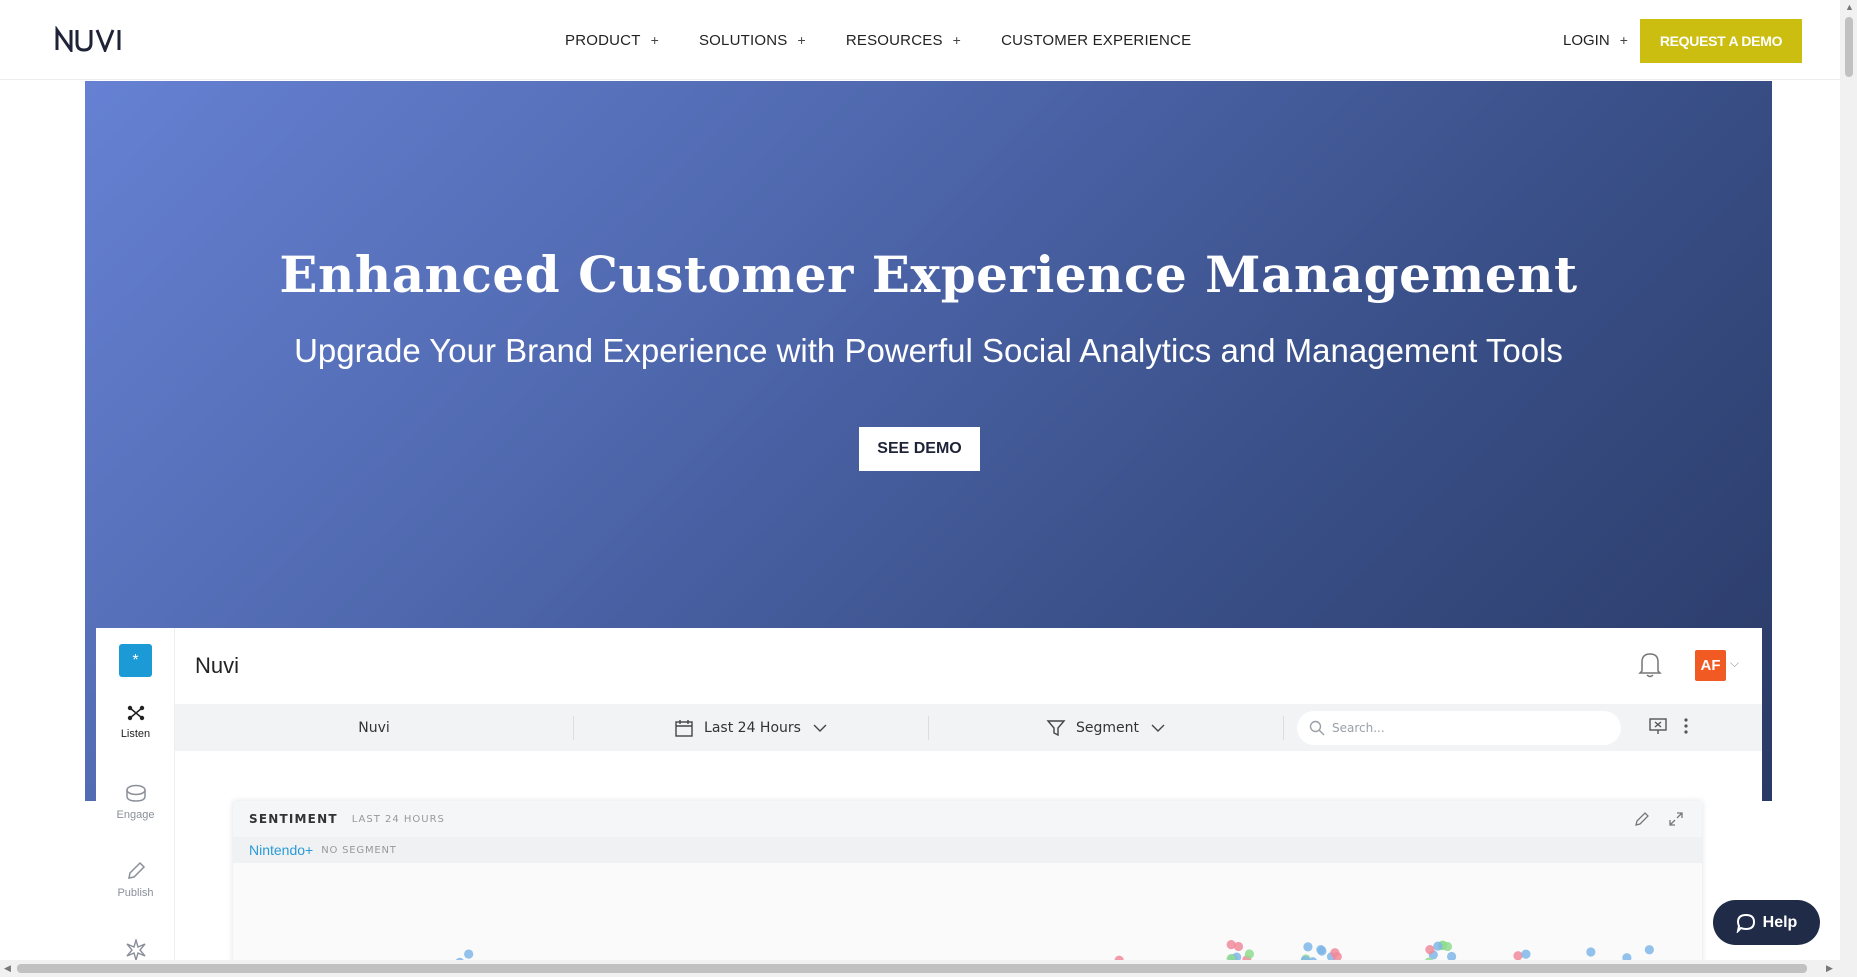  I want to click on vertical-scrollbar, so click(1848, 488).